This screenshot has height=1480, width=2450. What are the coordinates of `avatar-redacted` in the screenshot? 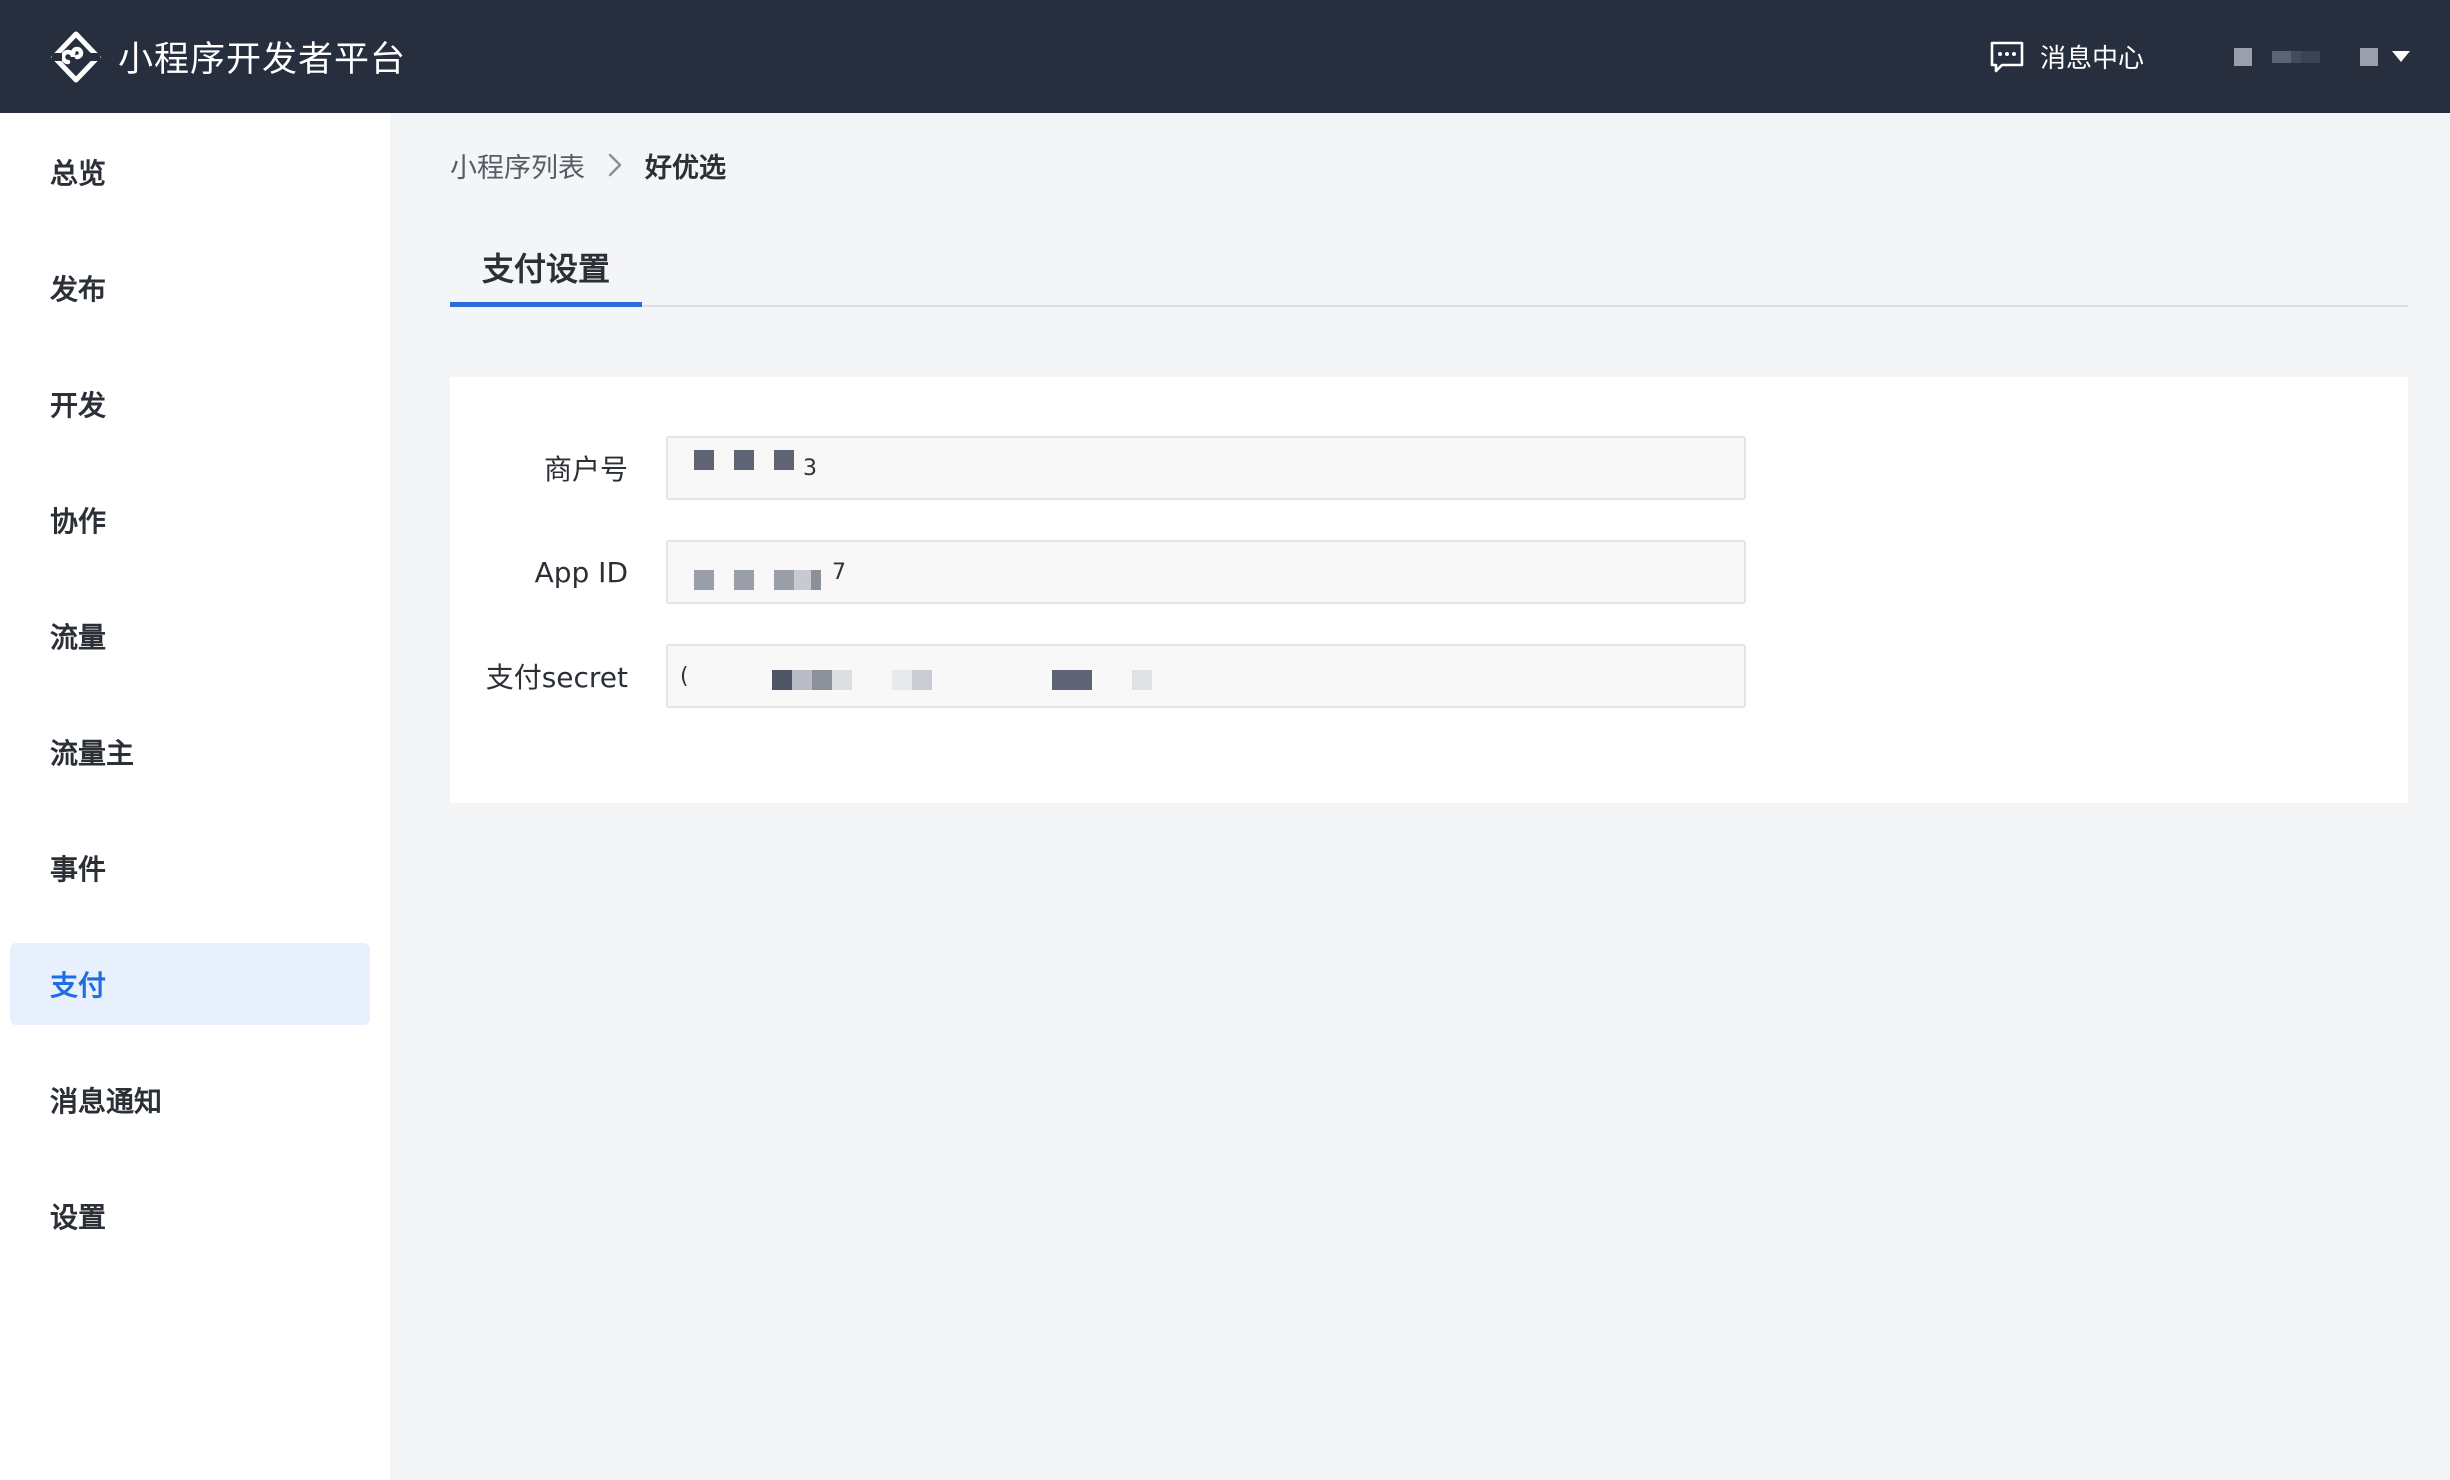 It's located at (2243, 56).